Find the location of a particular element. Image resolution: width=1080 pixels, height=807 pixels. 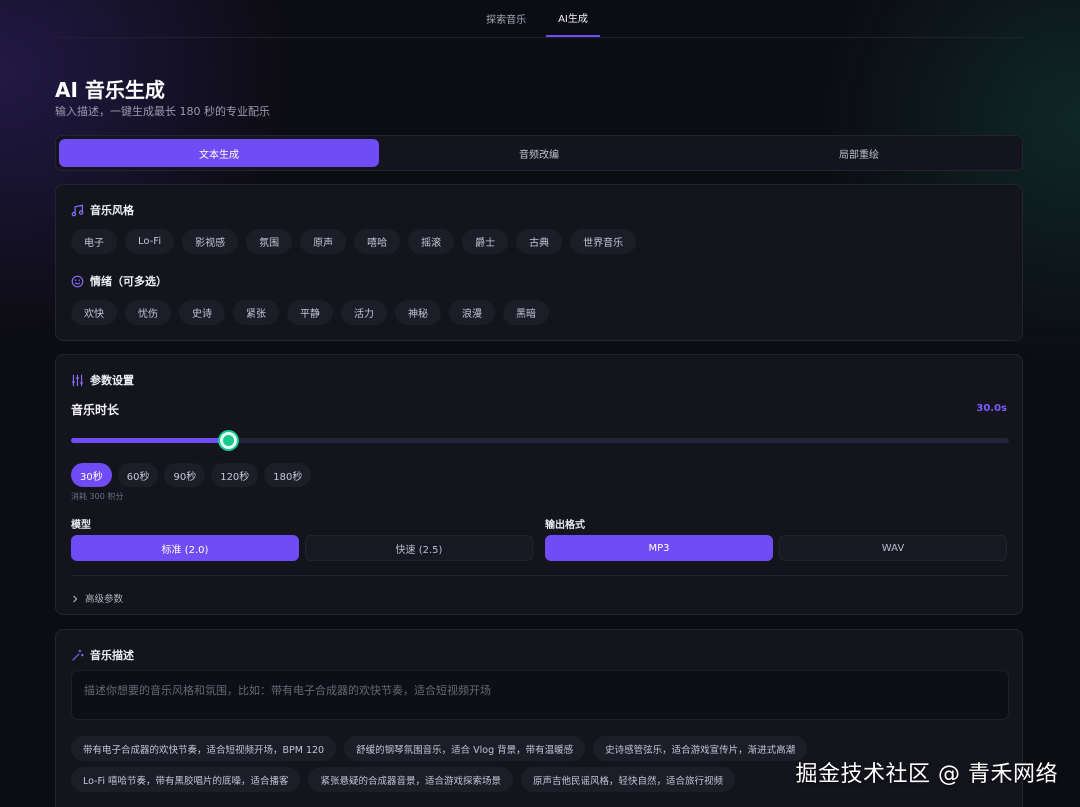

mood-chip: 紧张 is located at coordinates (256, 312).